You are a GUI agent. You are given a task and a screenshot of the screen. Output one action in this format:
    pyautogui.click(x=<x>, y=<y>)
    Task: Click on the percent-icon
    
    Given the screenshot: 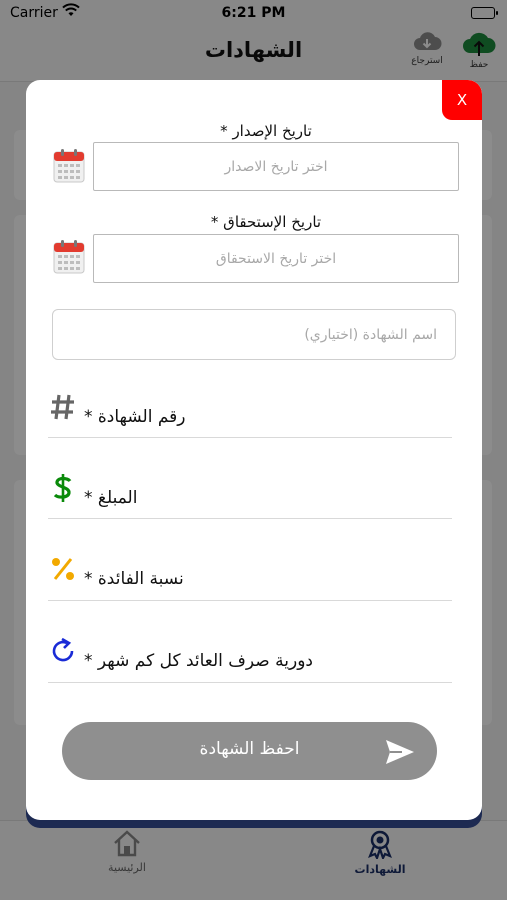 What is the action you would take?
    pyautogui.click(x=63, y=569)
    